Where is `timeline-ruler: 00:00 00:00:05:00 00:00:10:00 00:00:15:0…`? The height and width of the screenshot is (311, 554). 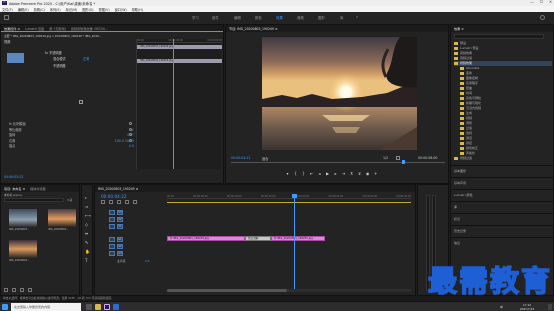
timeline-ruler: 00:00 00:00:05:00 00:00:10:00 00:00:15:0… is located at coordinates (289, 197).